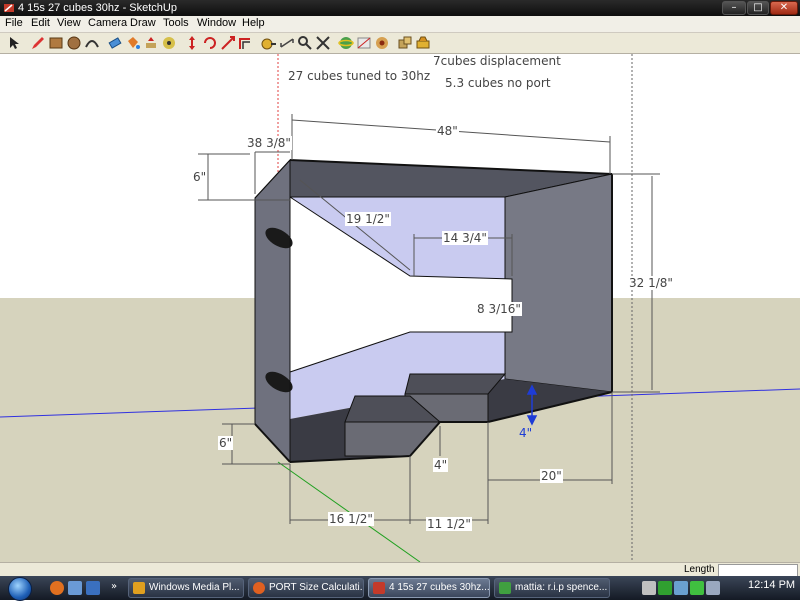 Image resolution: width=800 pixels, height=601 pixels. I want to click on minimize-button: –, so click(734, 8).